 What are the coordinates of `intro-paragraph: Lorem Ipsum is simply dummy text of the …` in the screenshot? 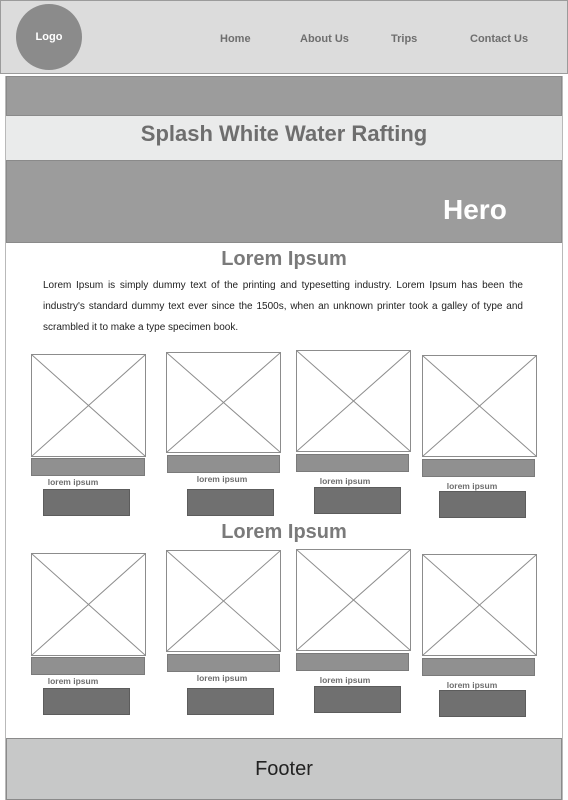 It's located at (283, 306).